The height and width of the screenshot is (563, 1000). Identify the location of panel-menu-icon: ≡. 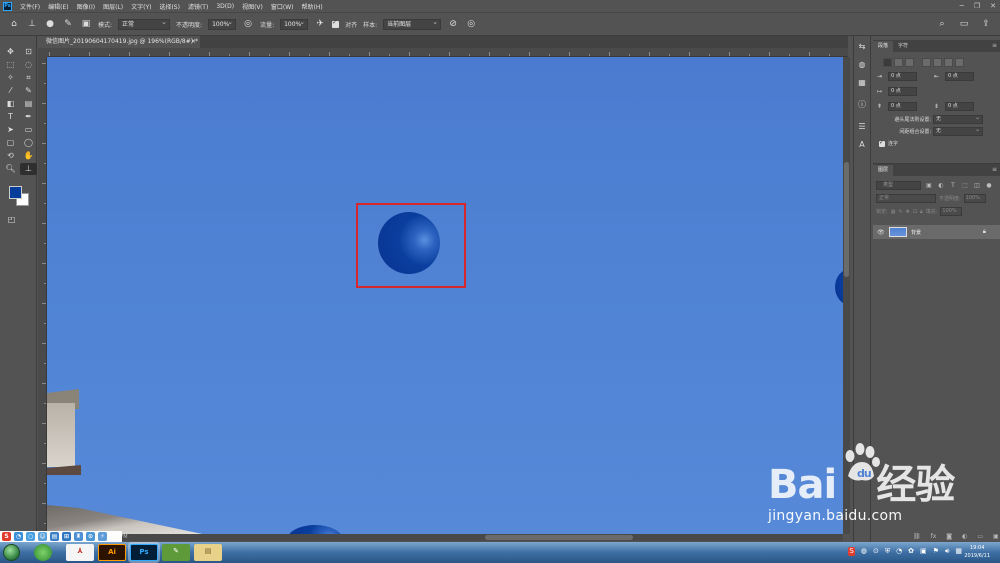
(994, 45).